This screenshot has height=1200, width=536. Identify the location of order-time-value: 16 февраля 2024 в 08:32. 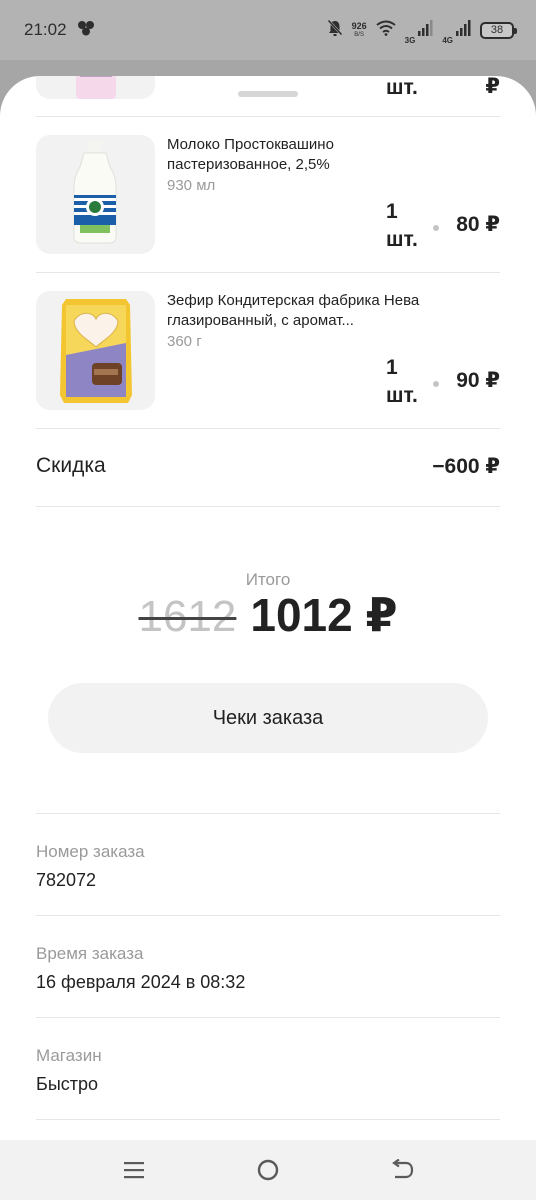
(141, 982).